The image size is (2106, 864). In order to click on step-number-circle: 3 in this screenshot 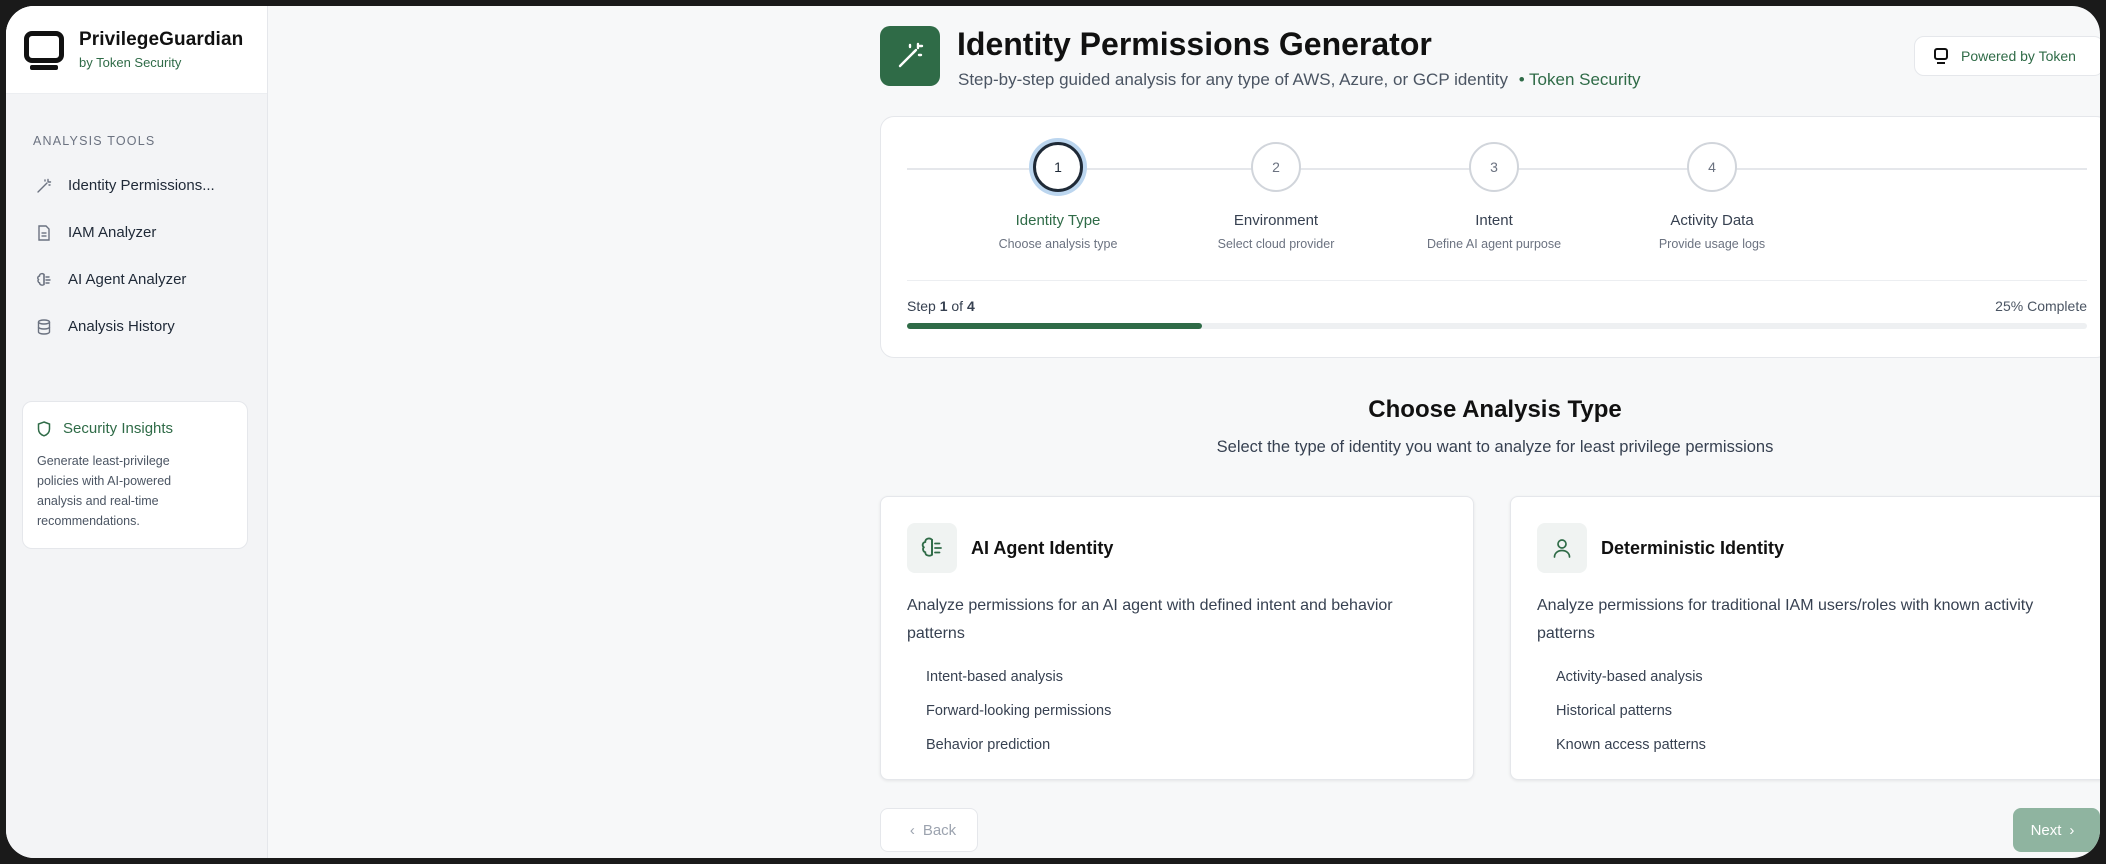, I will do `click(1494, 167)`.